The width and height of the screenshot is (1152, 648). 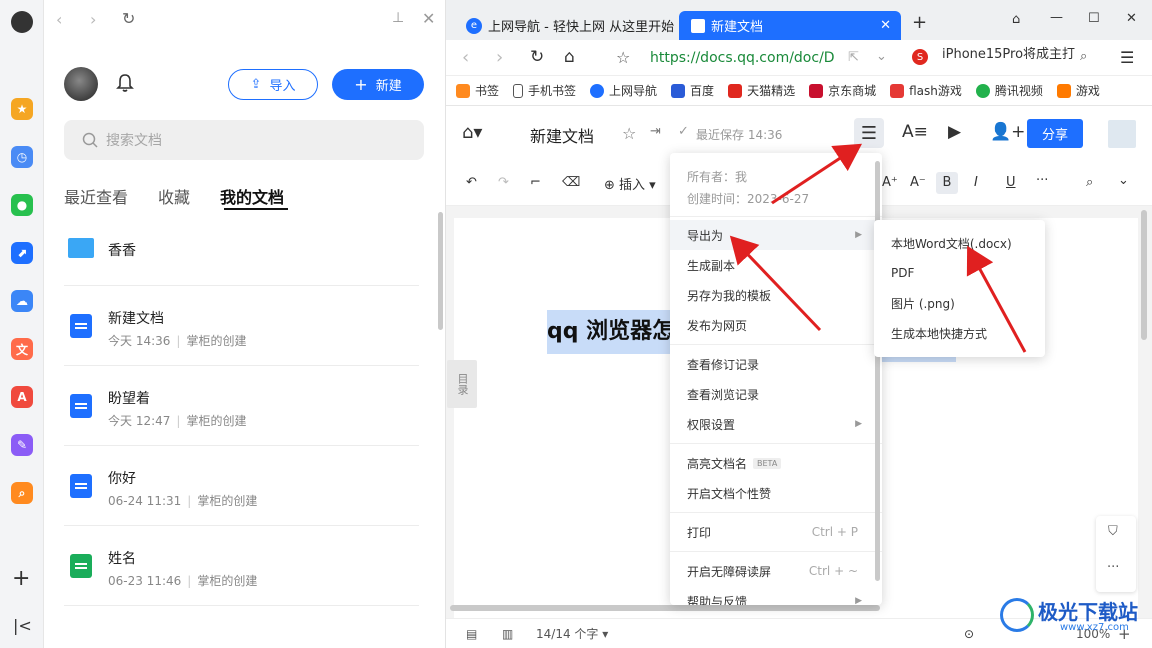 What do you see at coordinates (878, 248) in the screenshot?
I see `annotation-arrows` at bounding box center [878, 248].